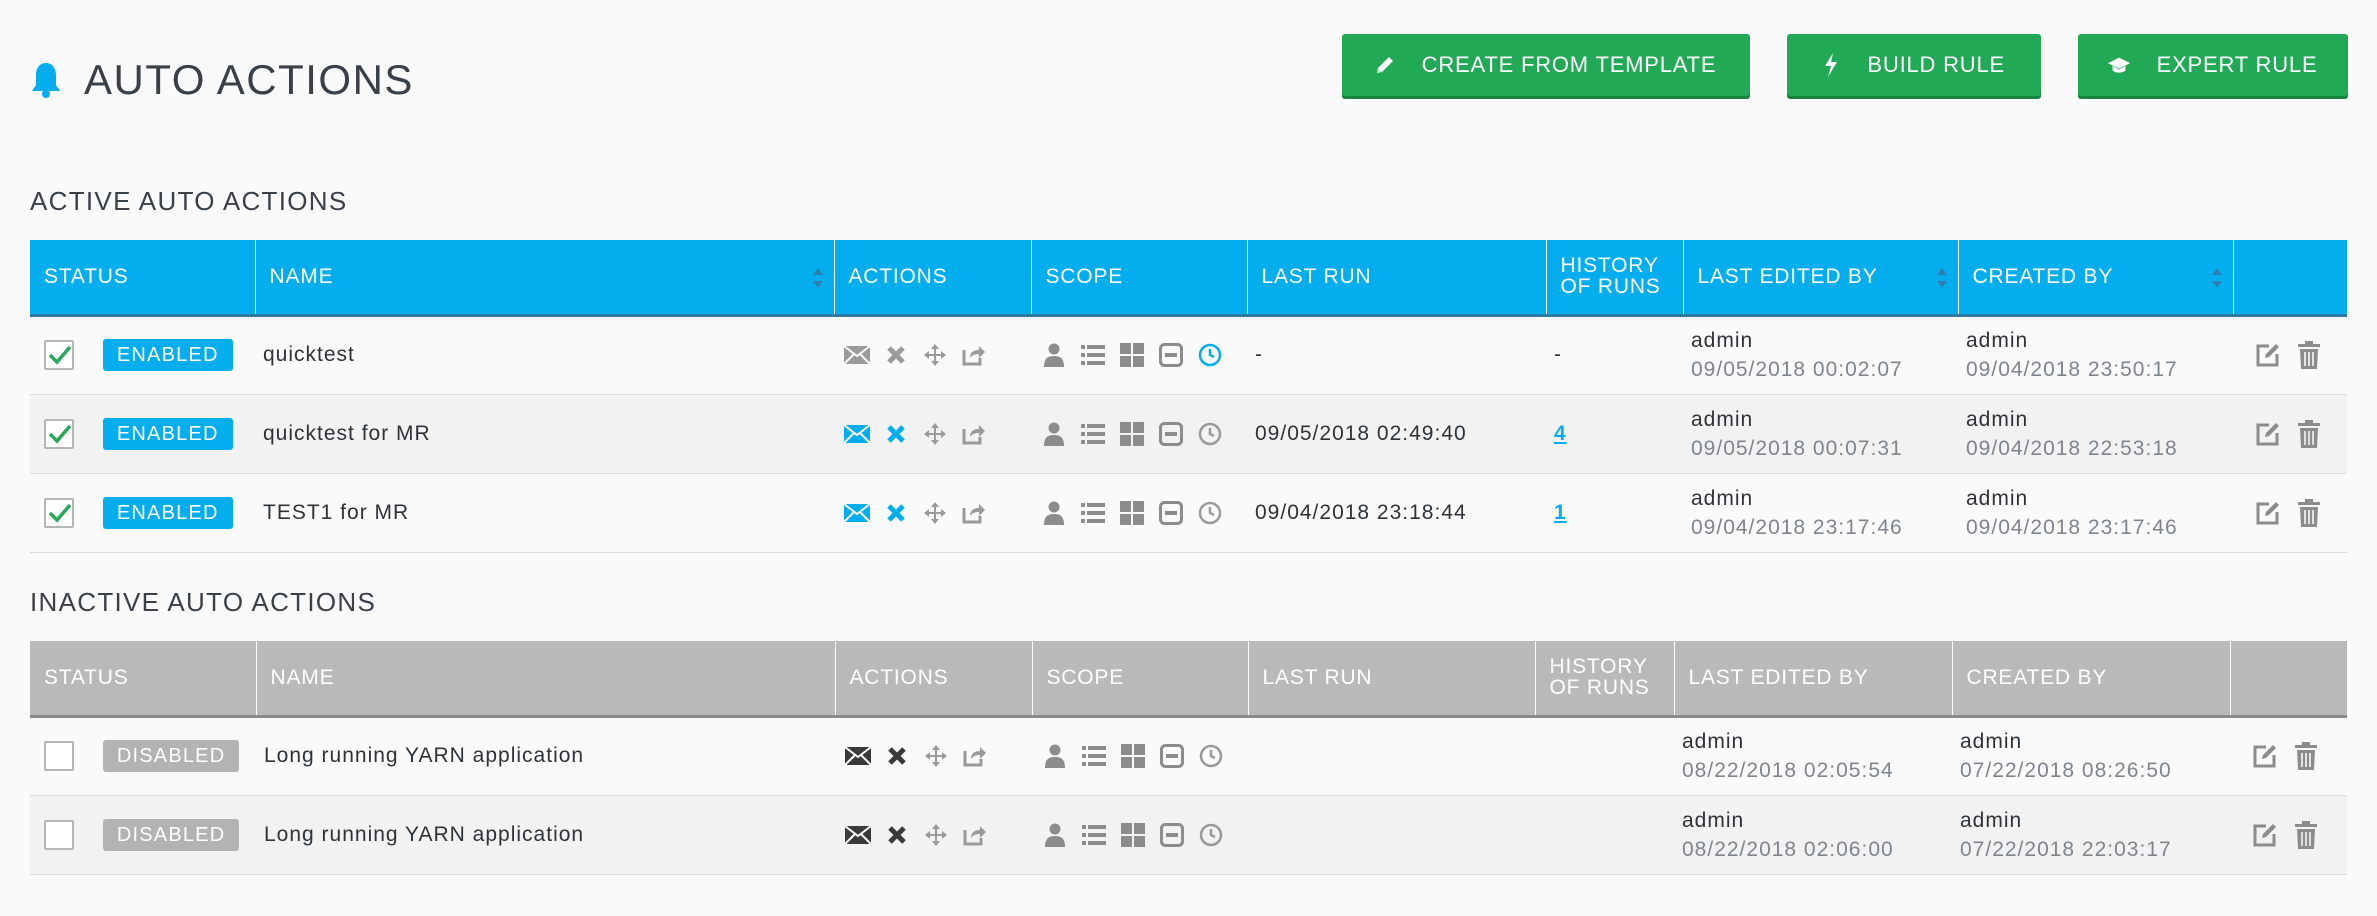  What do you see at coordinates (1797, 448) in the screenshot?
I see `last-edited-time: 09/05/2018 00:07:31` at bounding box center [1797, 448].